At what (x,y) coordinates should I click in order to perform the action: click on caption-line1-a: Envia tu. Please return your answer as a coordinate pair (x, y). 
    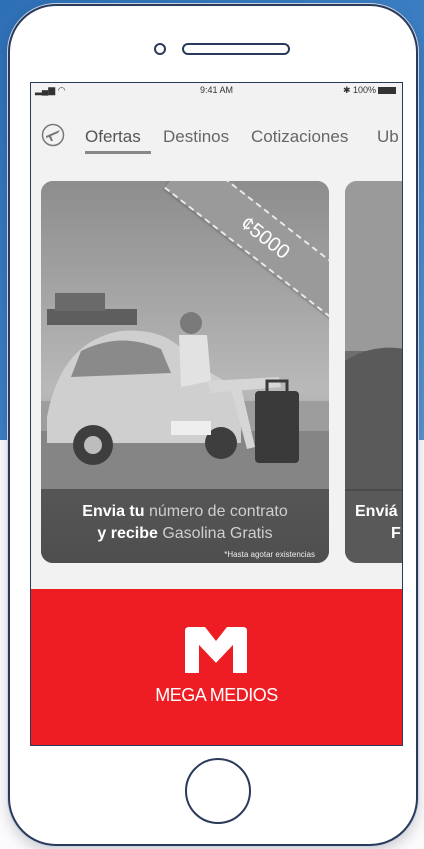
    Looking at the image, I should click on (115, 511).